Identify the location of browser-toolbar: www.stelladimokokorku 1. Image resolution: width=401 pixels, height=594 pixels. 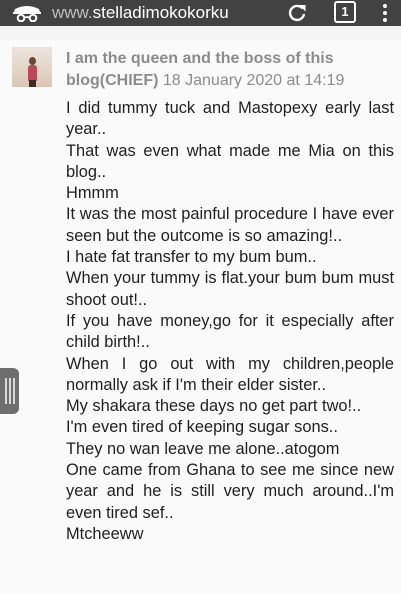
(200, 13).